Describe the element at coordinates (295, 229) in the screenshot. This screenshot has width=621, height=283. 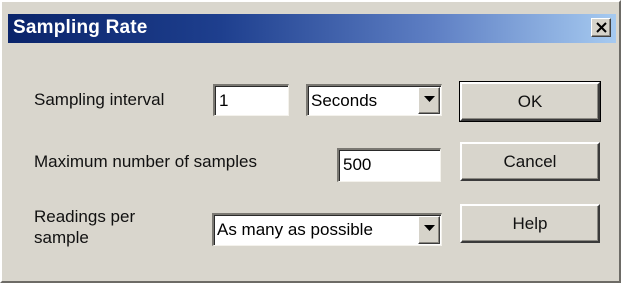
I see `readings-per-sample-value: As many as possible` at that location.